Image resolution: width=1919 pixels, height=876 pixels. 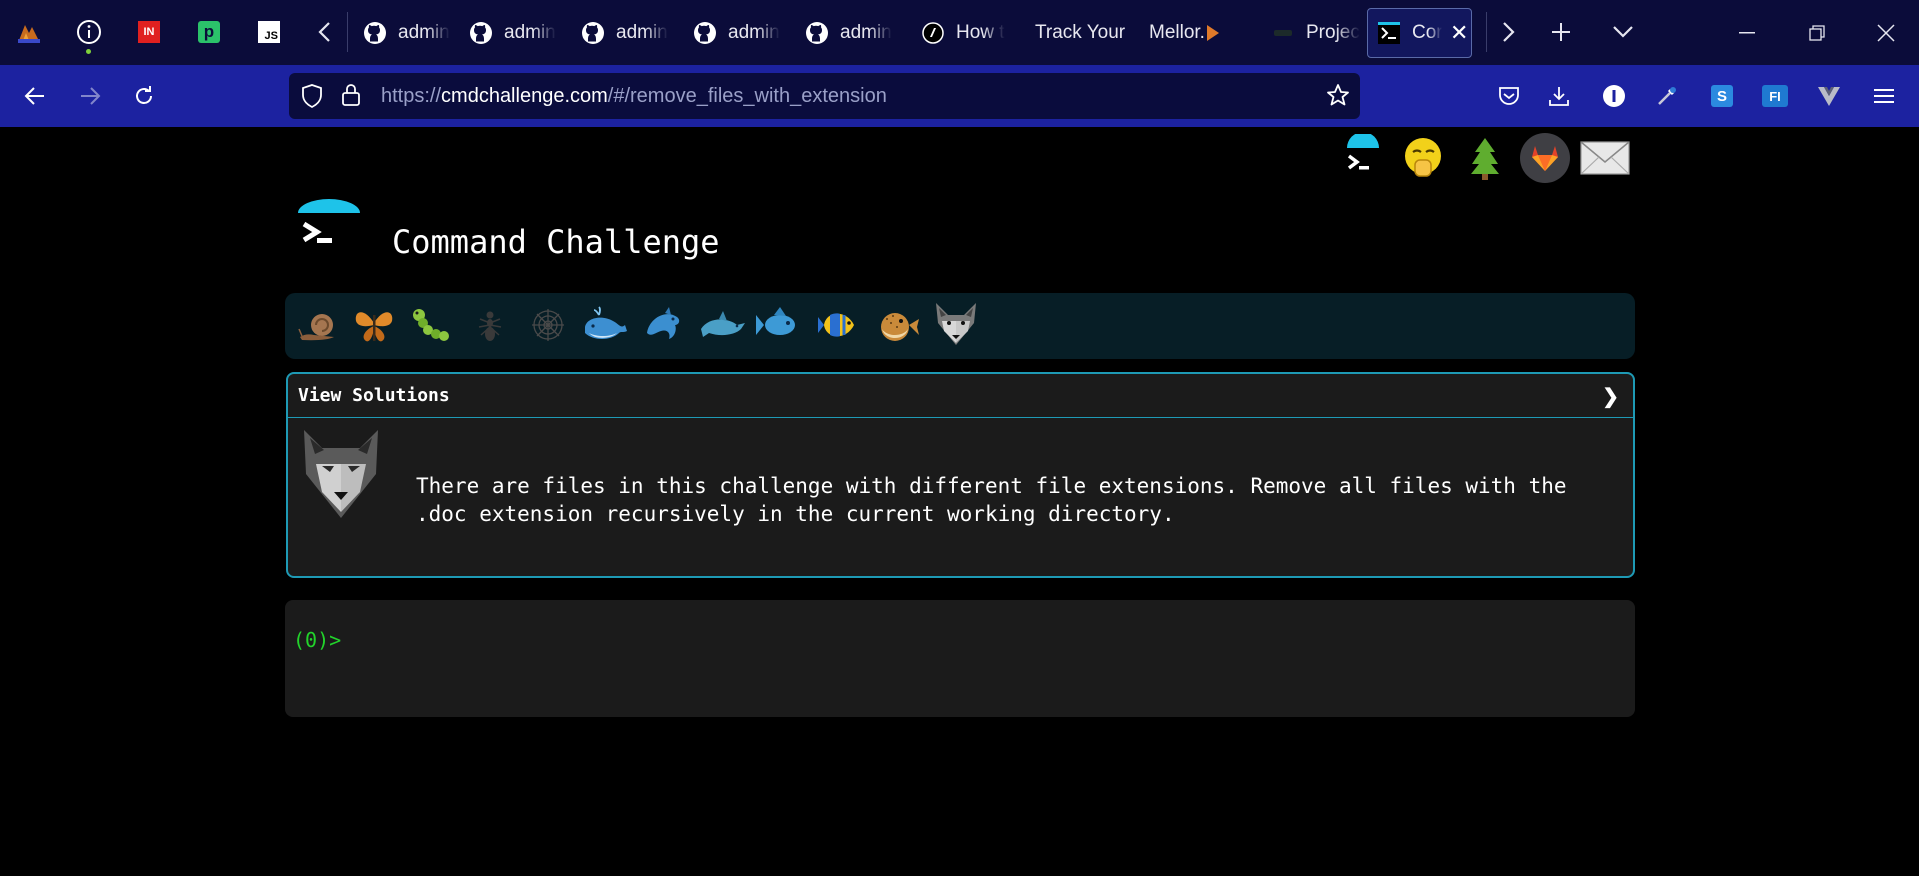 I want to click on level-fish-icon, so click(x=779, y=325).